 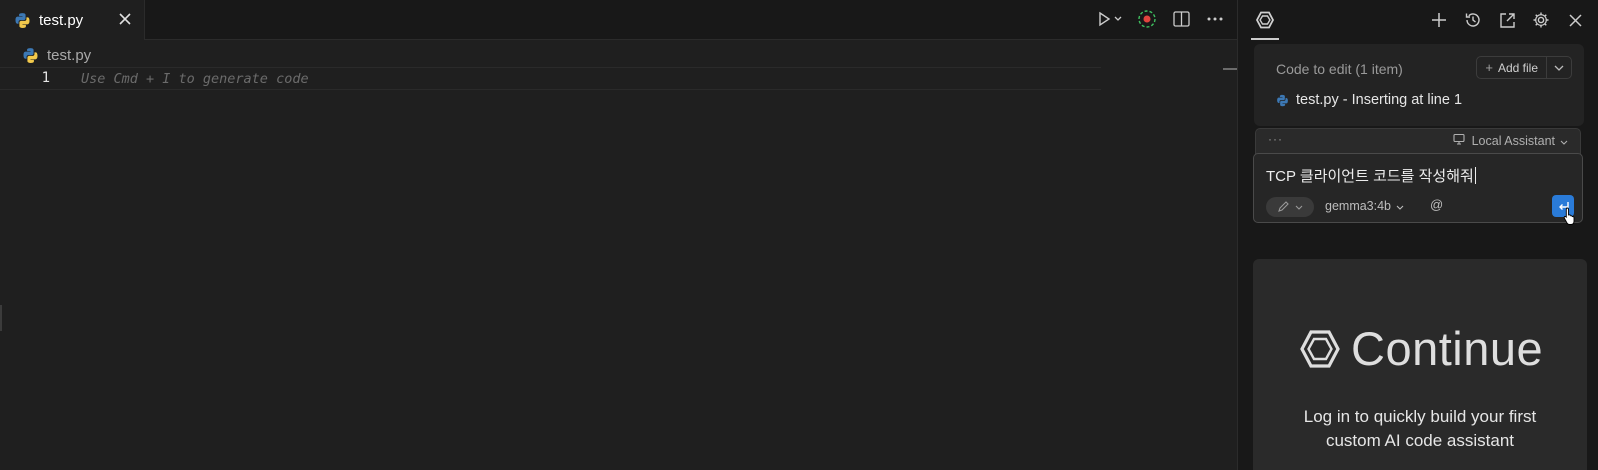 I want to click on mention-button: @, so click(x=1436, y=204).